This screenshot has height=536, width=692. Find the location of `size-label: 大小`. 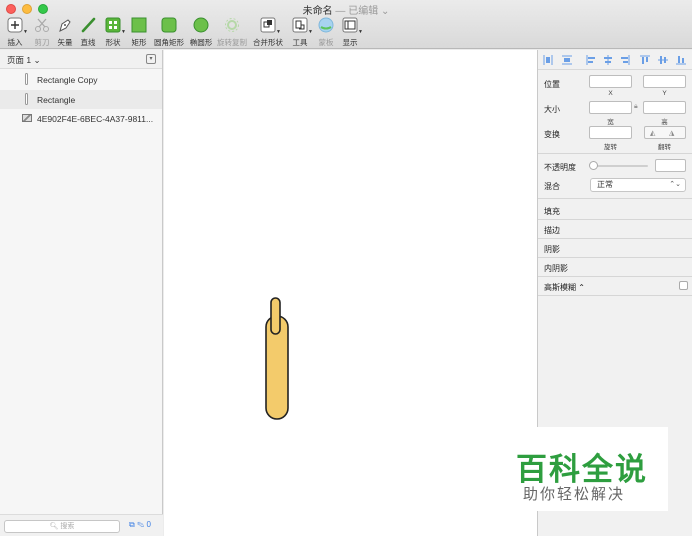

size-label: 大小 is located at coordinates (552, 109).